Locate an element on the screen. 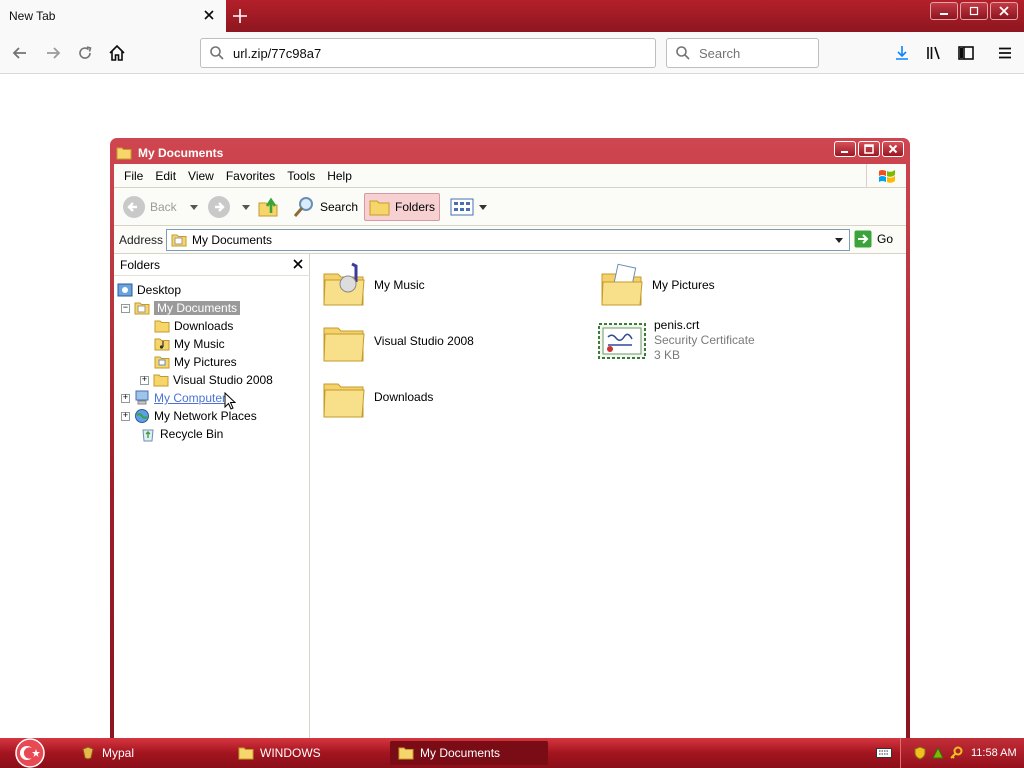 The height and width of the screenshot is (768, 1024). reload-icon is located at coordinates (85, 53).